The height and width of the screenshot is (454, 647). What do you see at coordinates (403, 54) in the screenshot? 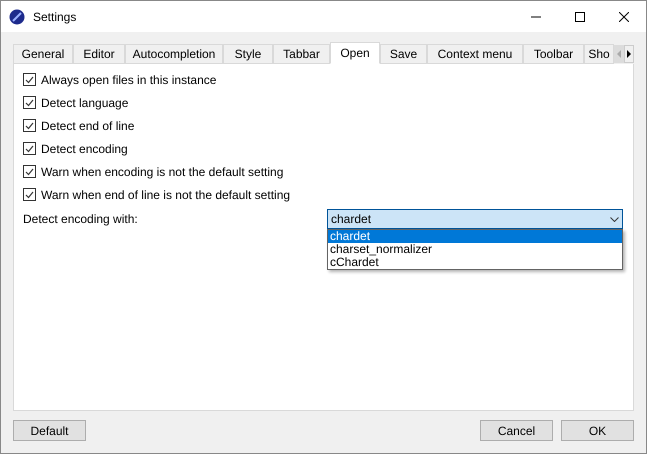
I see `tab: Save` at bounding box center [403, 54].